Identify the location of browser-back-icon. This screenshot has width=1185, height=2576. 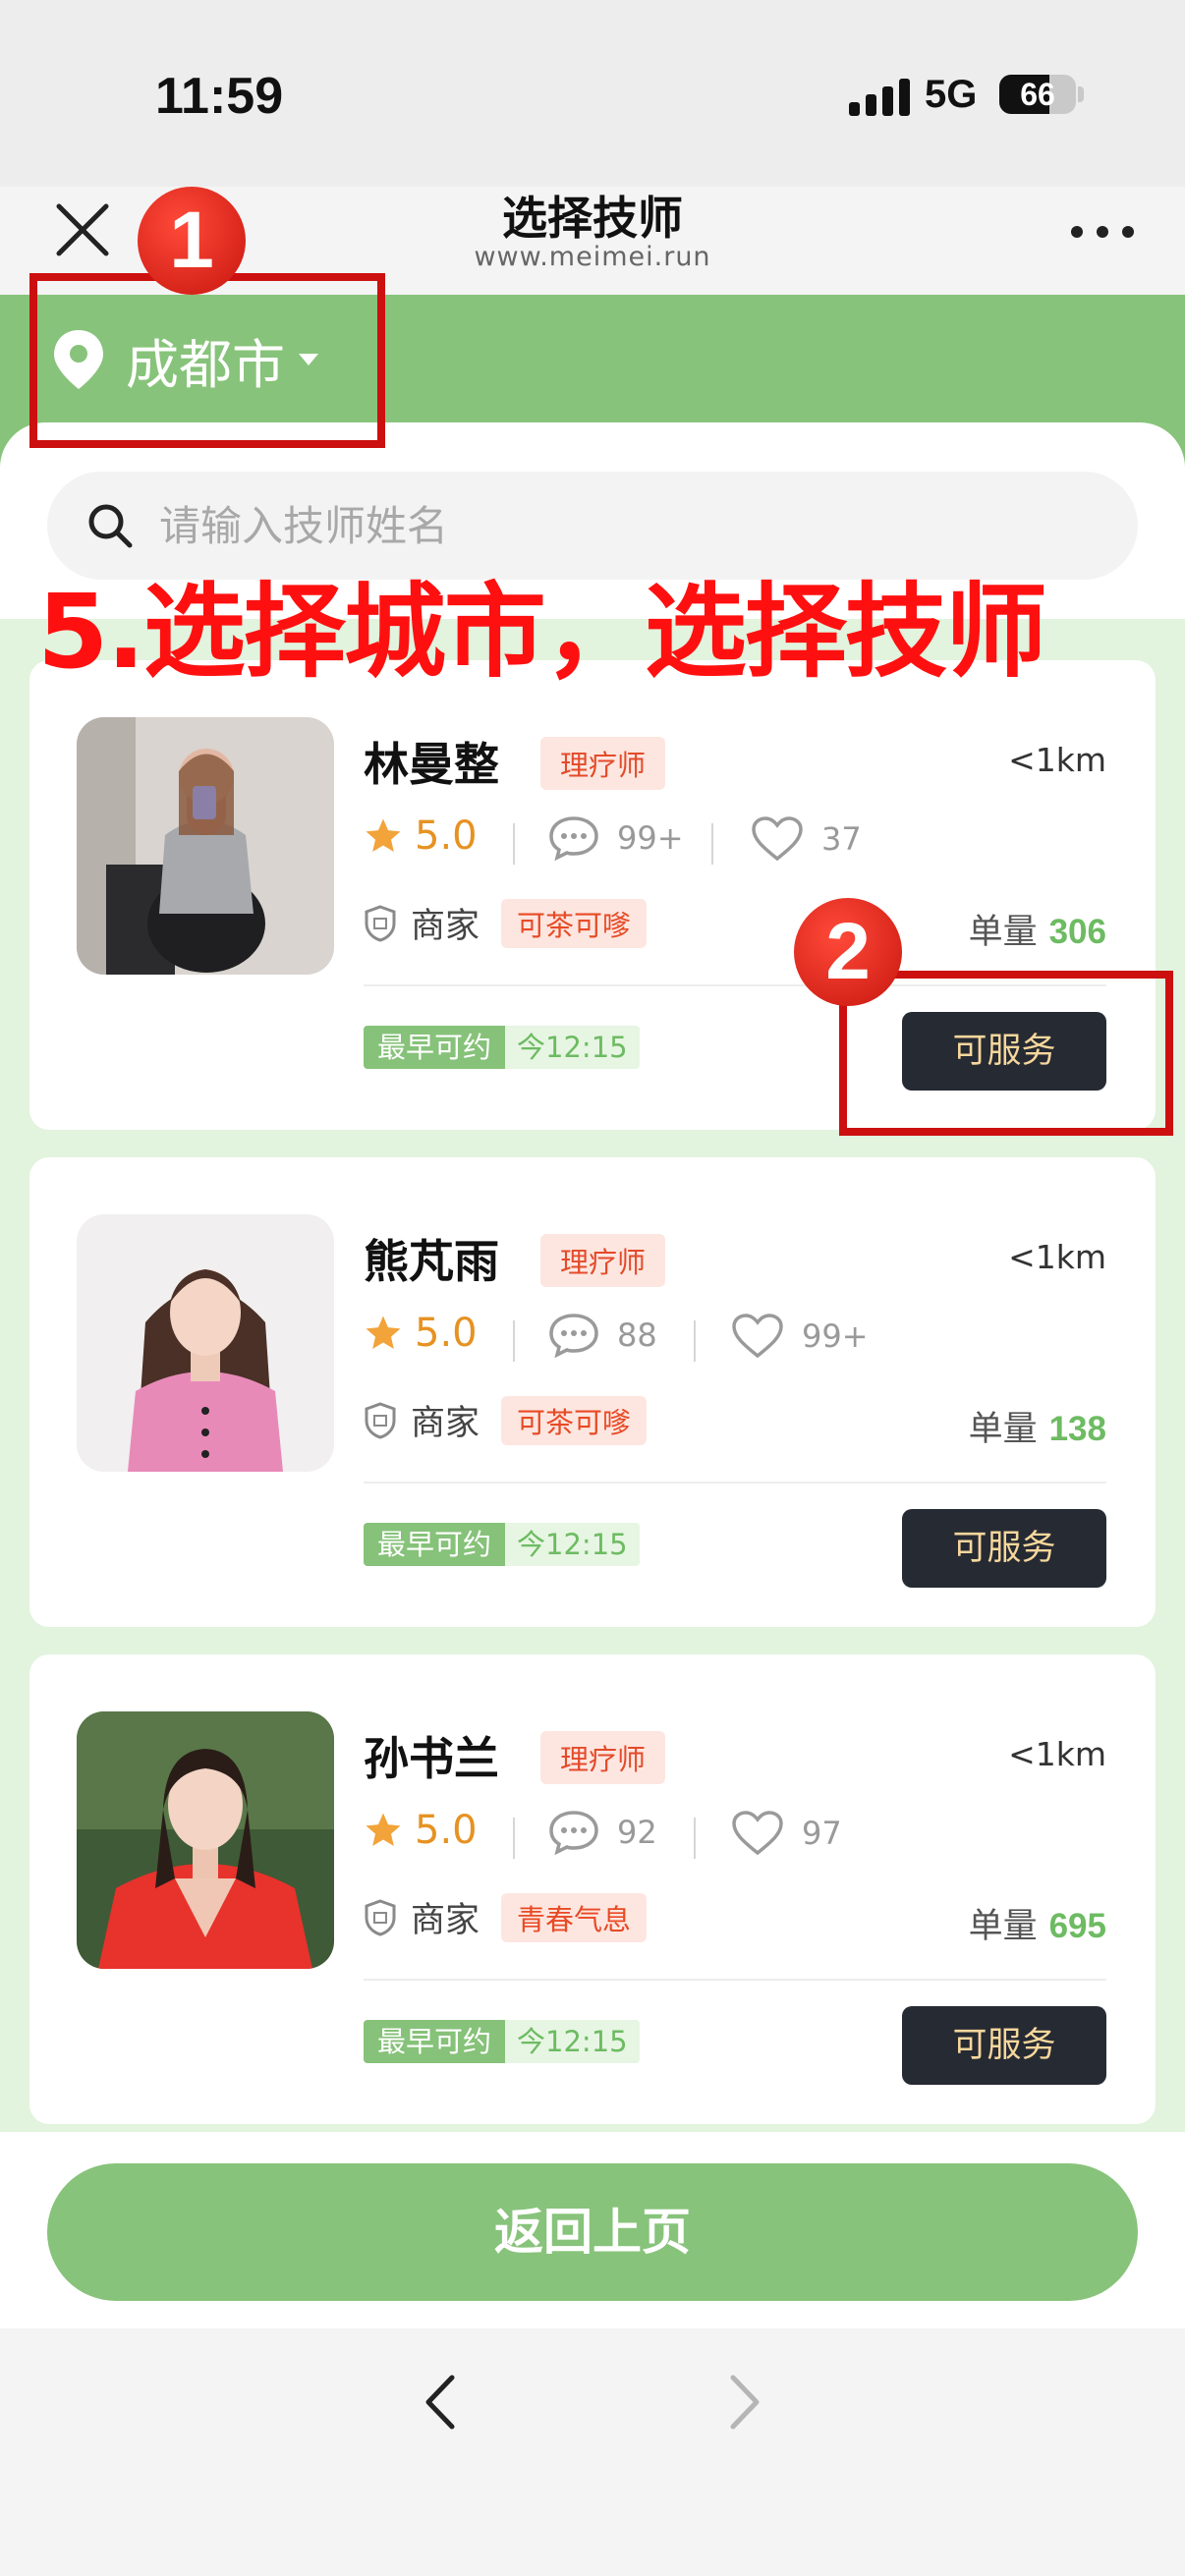
(443, 2404).